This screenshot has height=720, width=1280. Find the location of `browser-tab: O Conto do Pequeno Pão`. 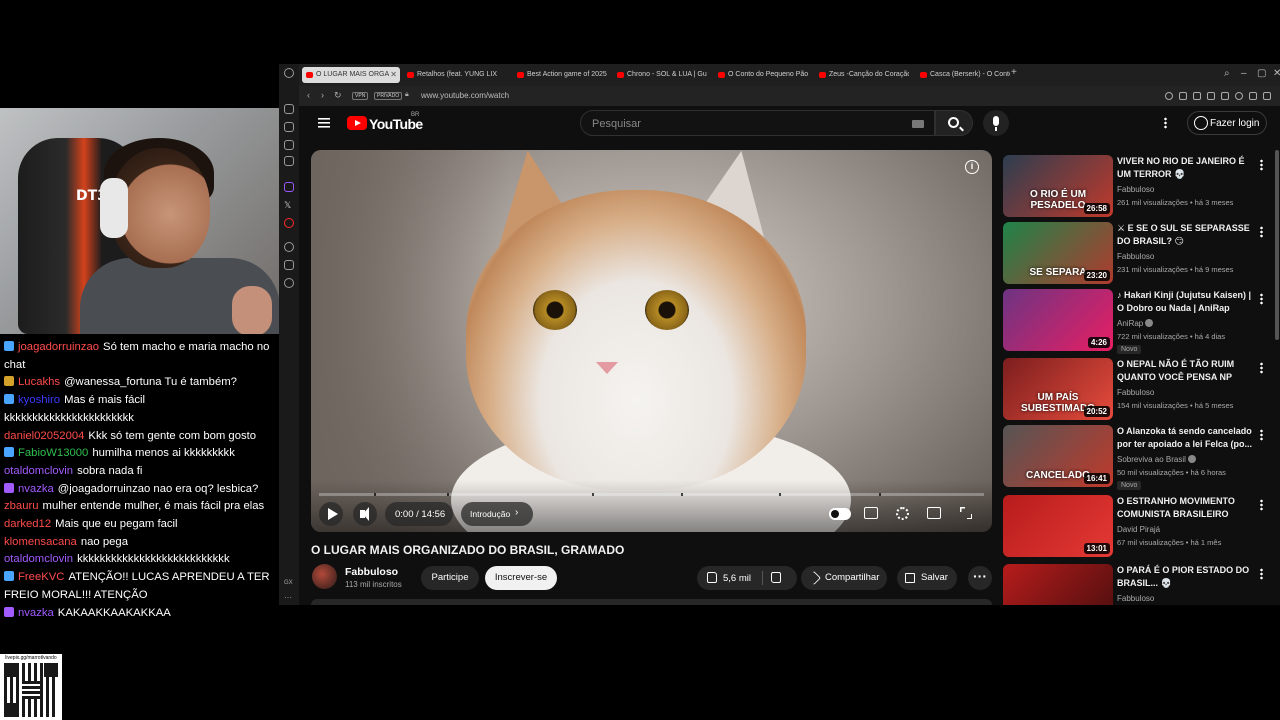

browser-tab: O Conto do Pequeno Pão is located at coordinates (761, 75).